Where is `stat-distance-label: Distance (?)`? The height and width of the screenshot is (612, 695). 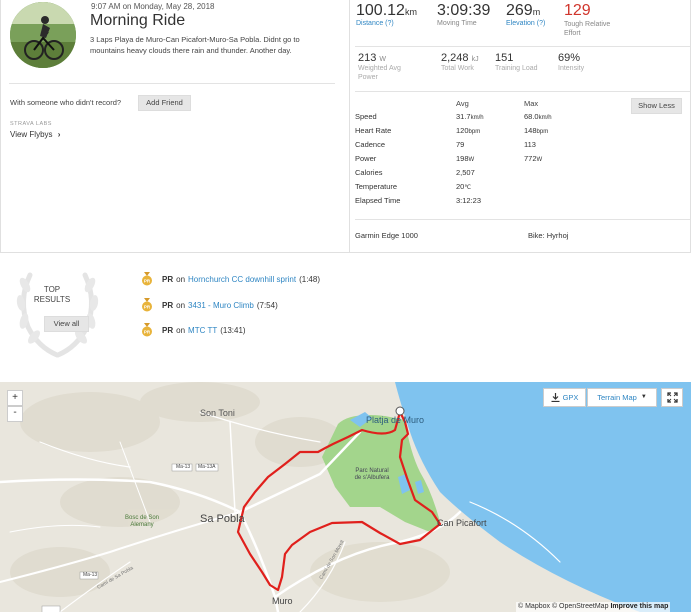
stat-distance-label: Distance (?) is located at coordinates (386, 23).